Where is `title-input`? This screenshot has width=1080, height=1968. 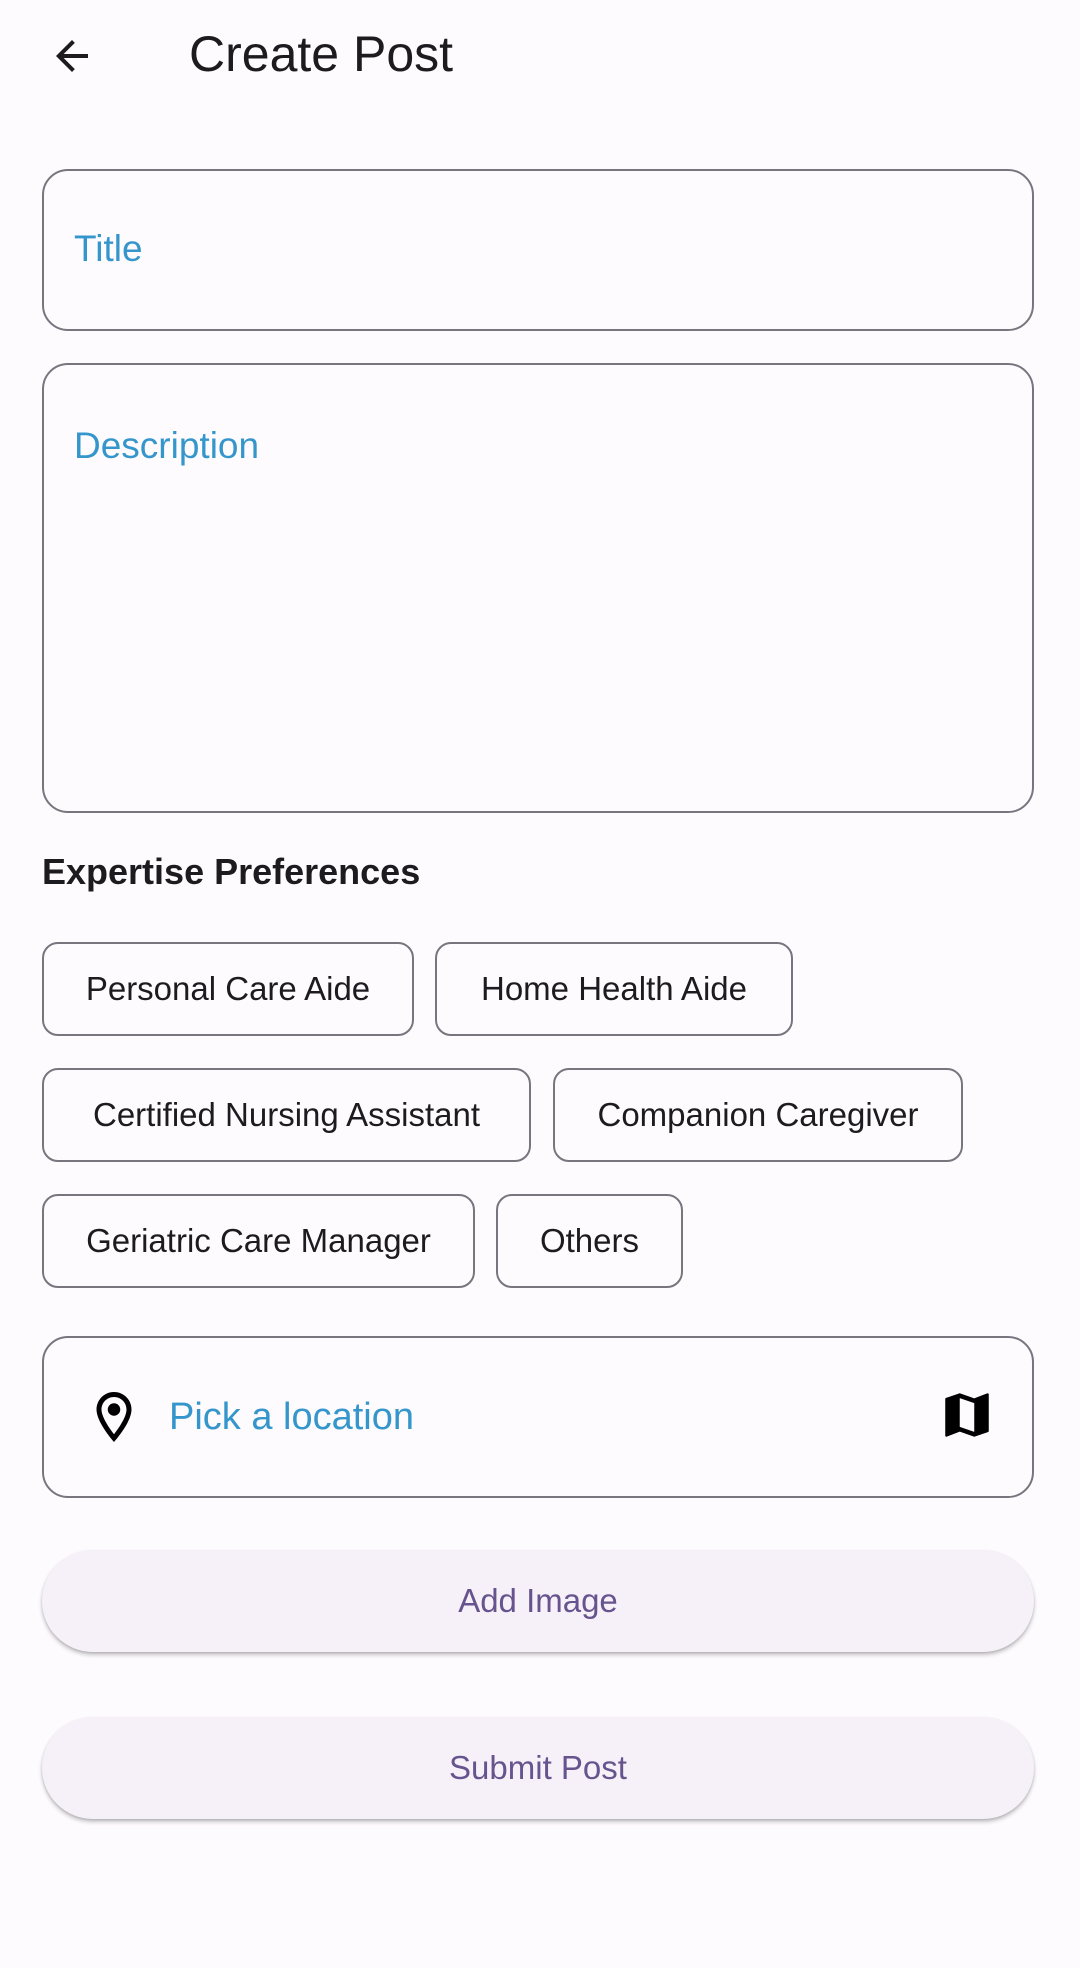 title-input is located at coordinates (538, 249).